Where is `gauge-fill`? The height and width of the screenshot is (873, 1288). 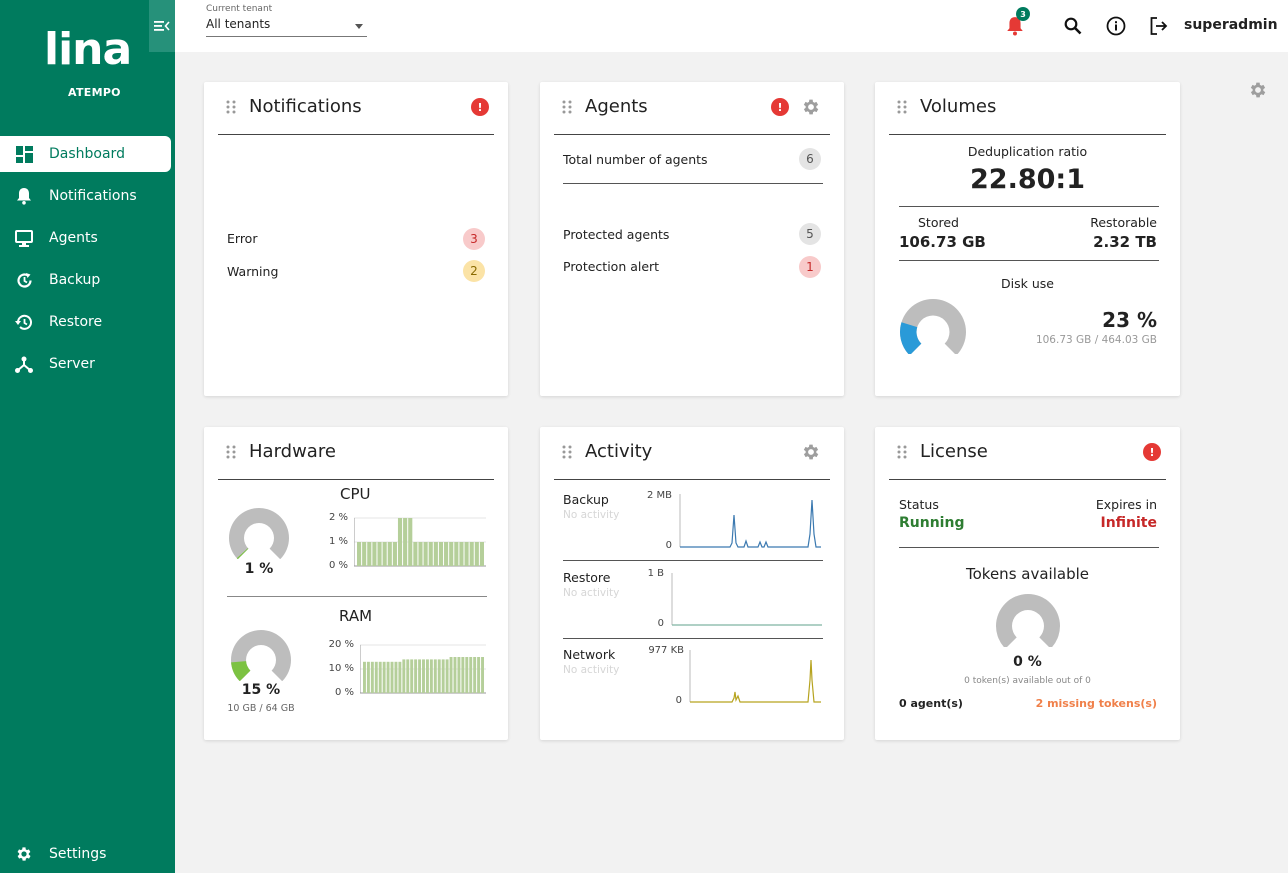
gauge-fill is located at coordinates (241, 671).